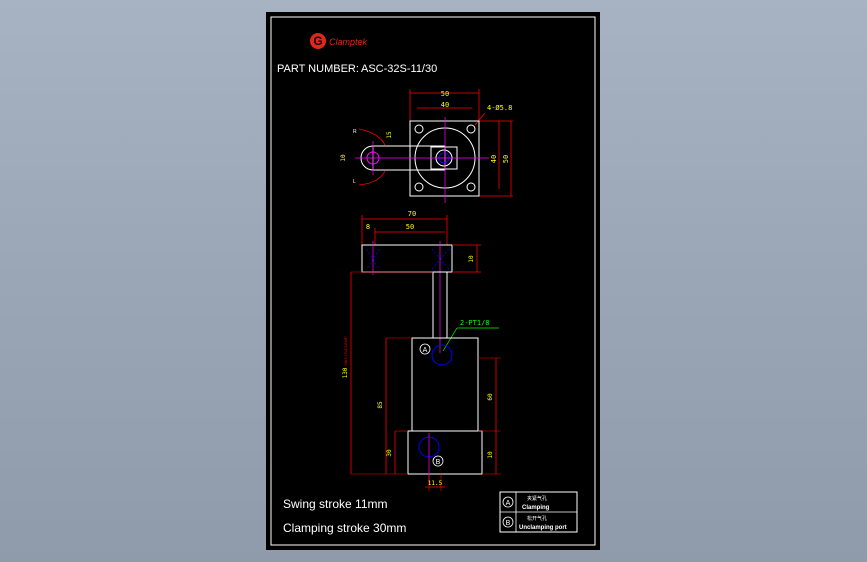 Image resolution: width=867 pixels, height=562 pixels. What do you see at coordinates (537, 498) in the screenshot?
I see `legend-row-a-cn: 夹紧气孔` at bounding box center [537, 498].